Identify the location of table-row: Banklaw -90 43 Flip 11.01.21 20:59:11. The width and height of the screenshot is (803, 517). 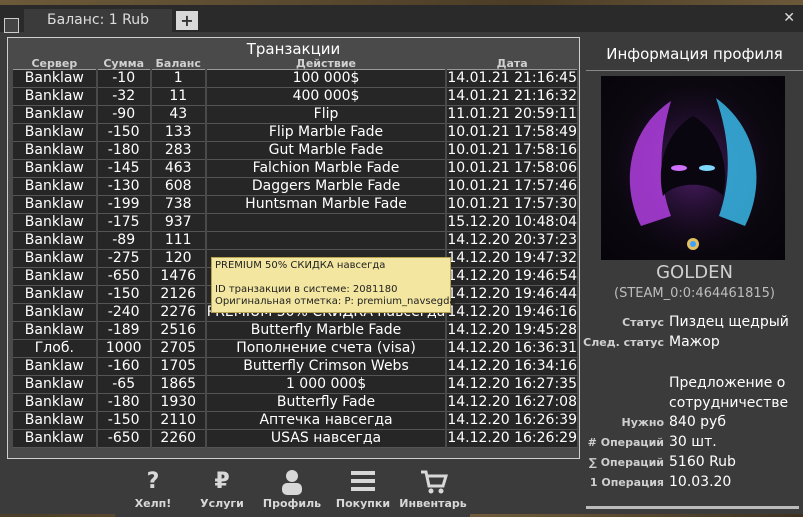
(295, 115).